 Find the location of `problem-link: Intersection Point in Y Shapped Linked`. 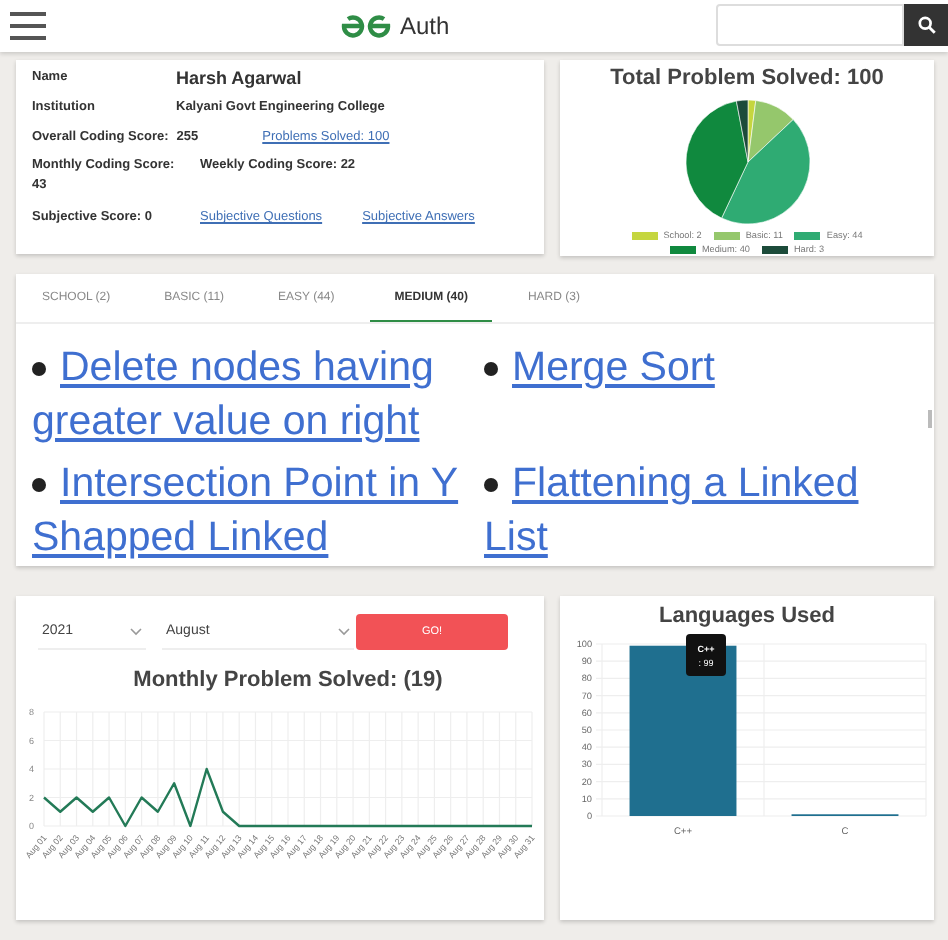

problem-link: Intersection Point in Y Shapped Linked is located at coordinates (258, 510).